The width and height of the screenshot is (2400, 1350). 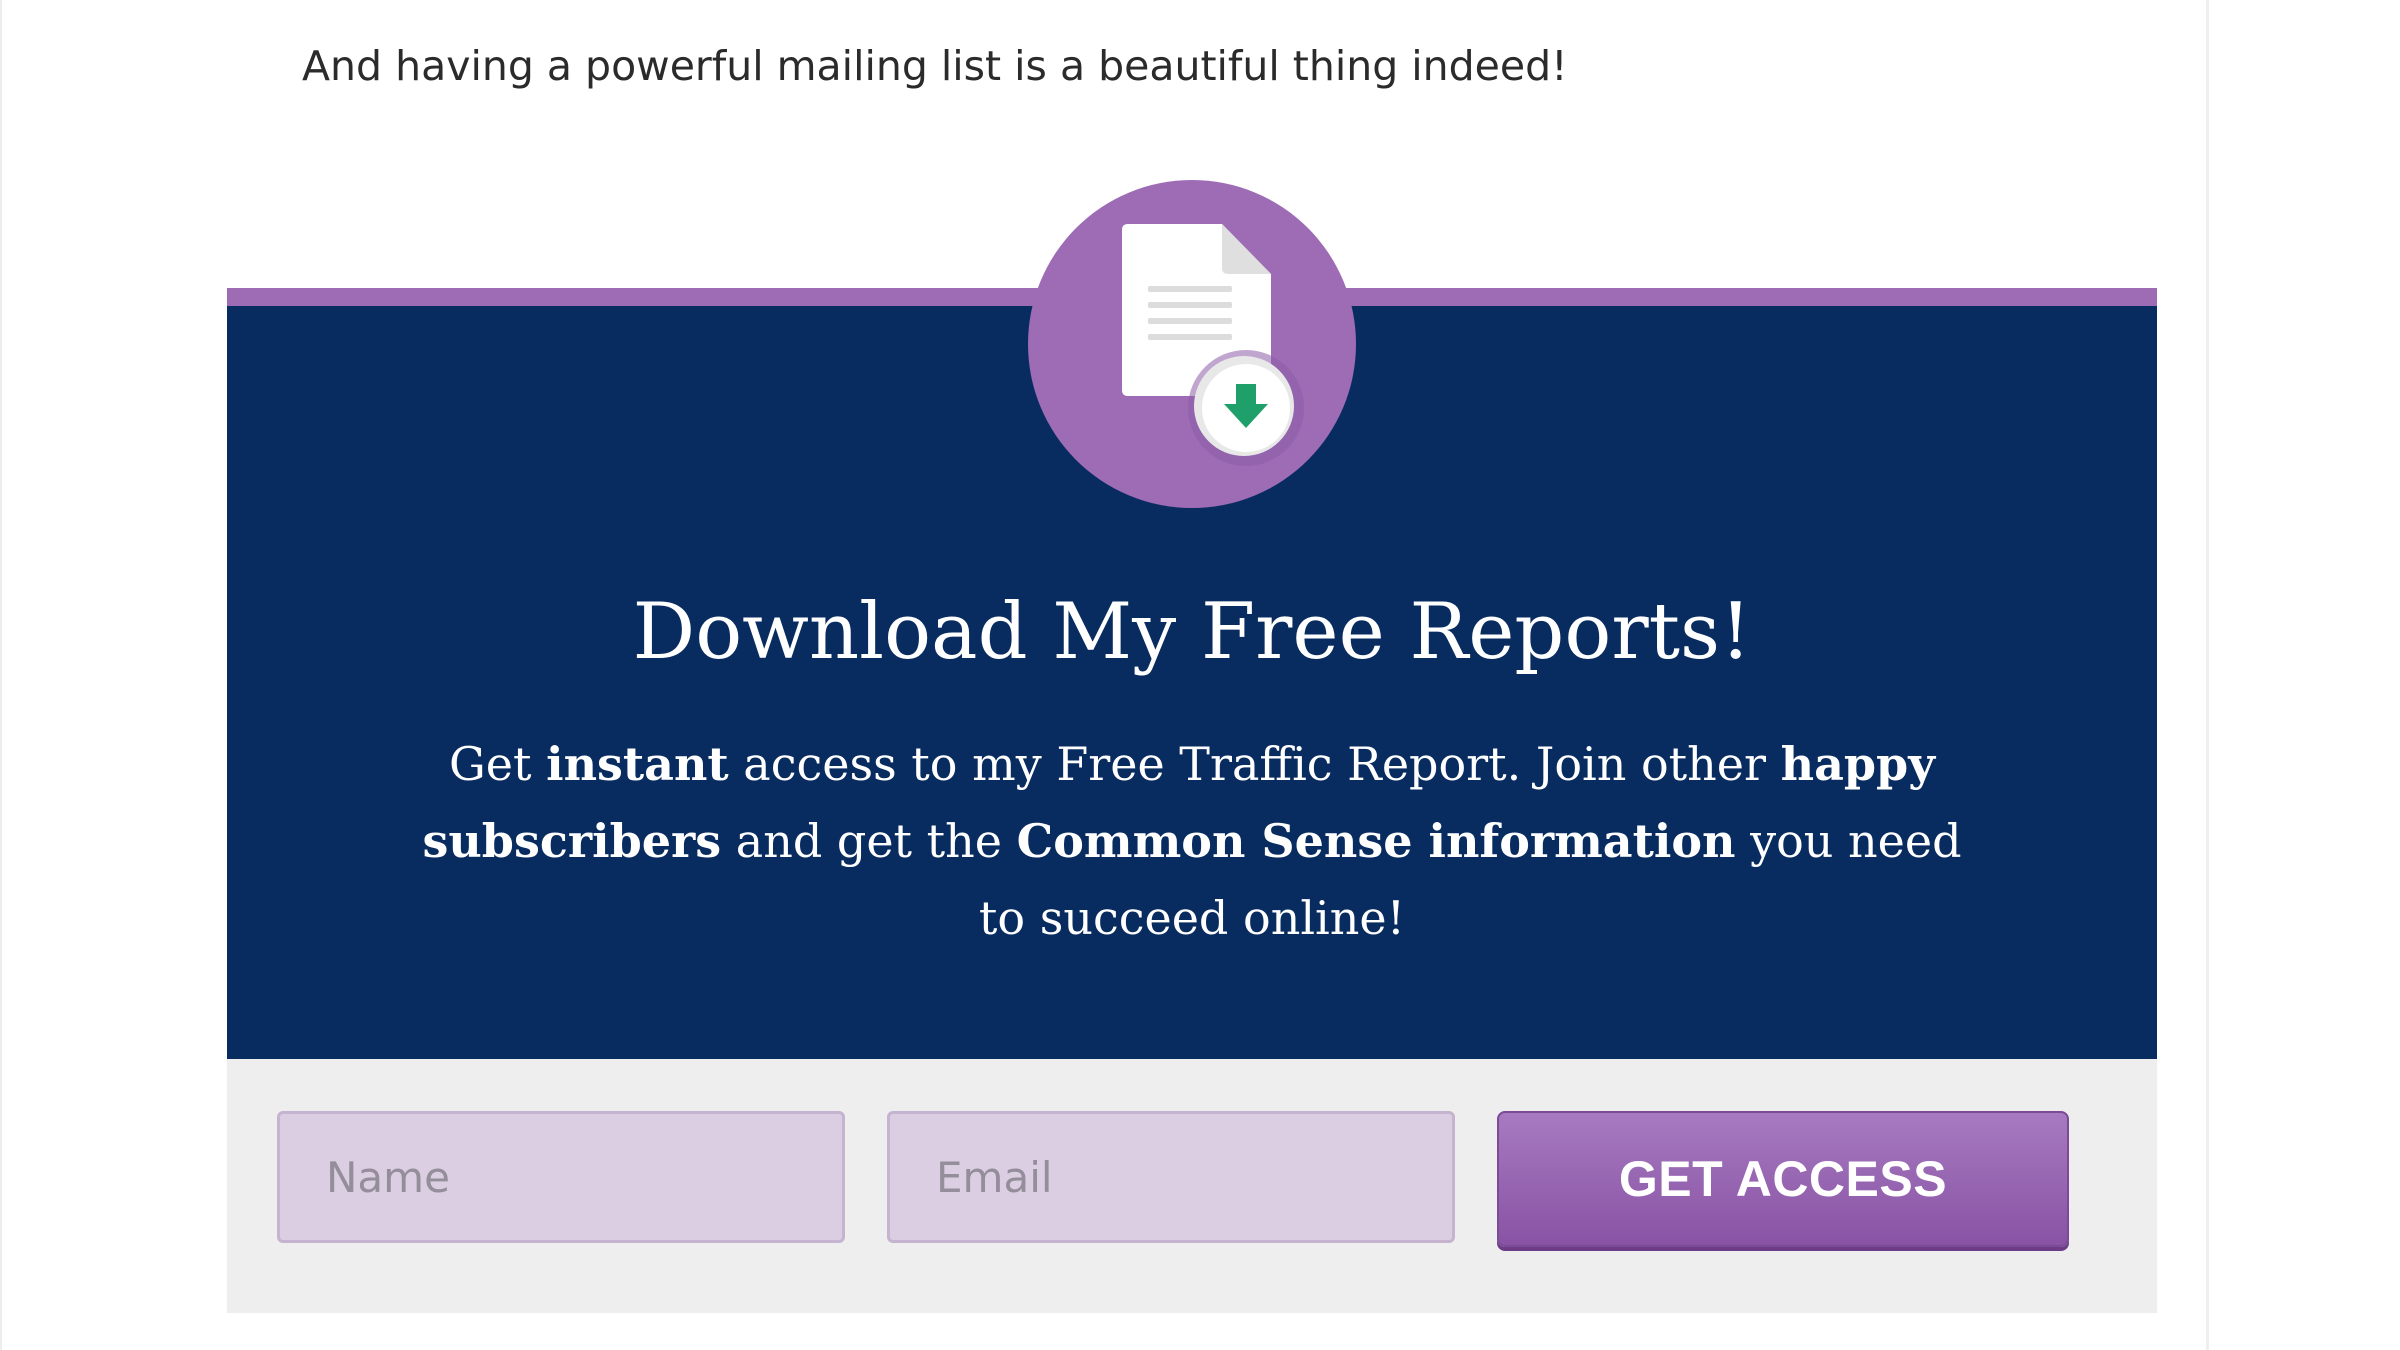 I want to click on description-bold-instant: instant, so click(x=637, y=764).